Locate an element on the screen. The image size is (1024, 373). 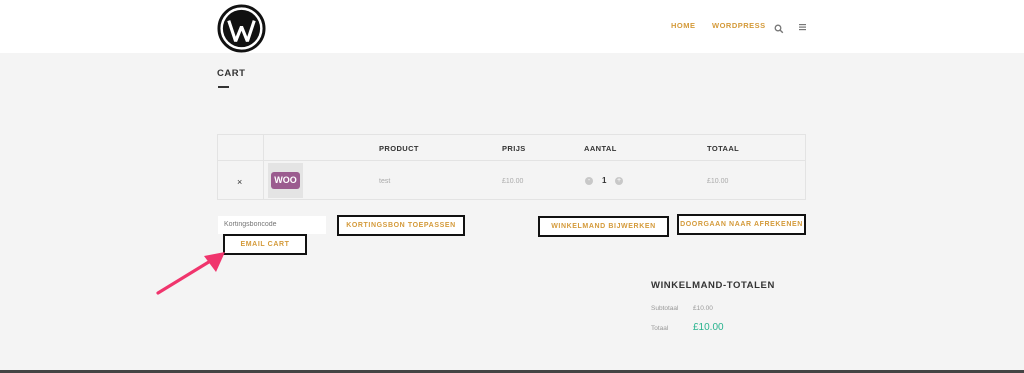
menu-icon is located at coordinates (803, 27).